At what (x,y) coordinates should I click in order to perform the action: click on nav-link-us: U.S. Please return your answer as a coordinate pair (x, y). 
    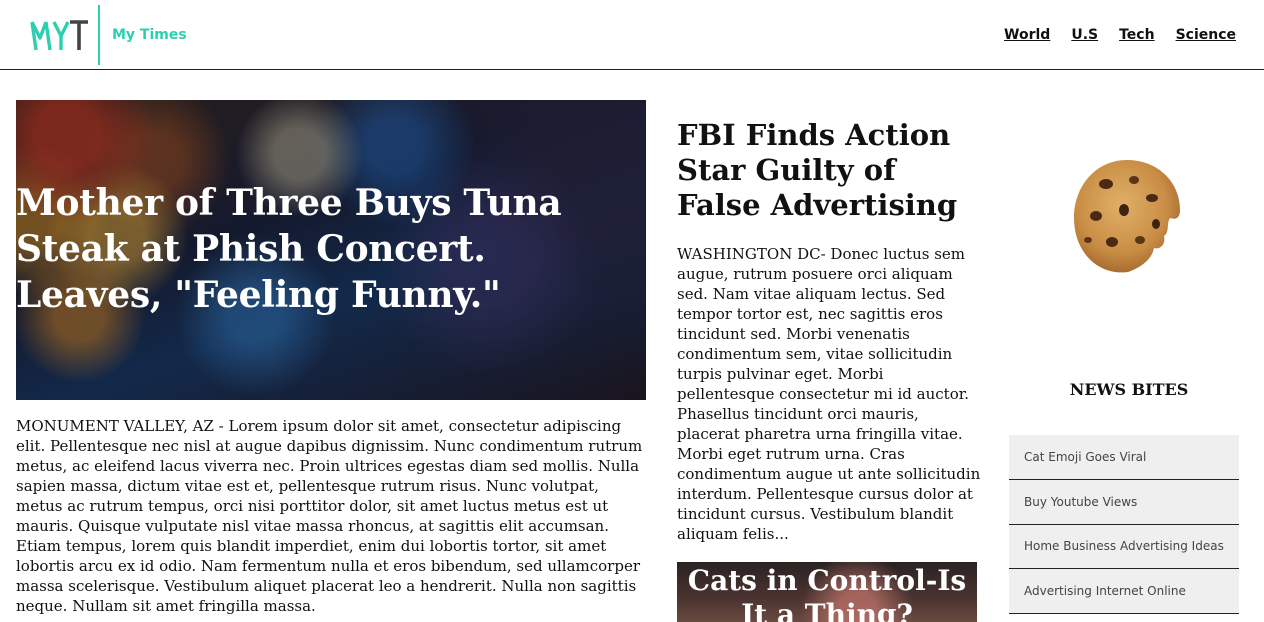
    Looking at the image, I should click on (1084, 35).